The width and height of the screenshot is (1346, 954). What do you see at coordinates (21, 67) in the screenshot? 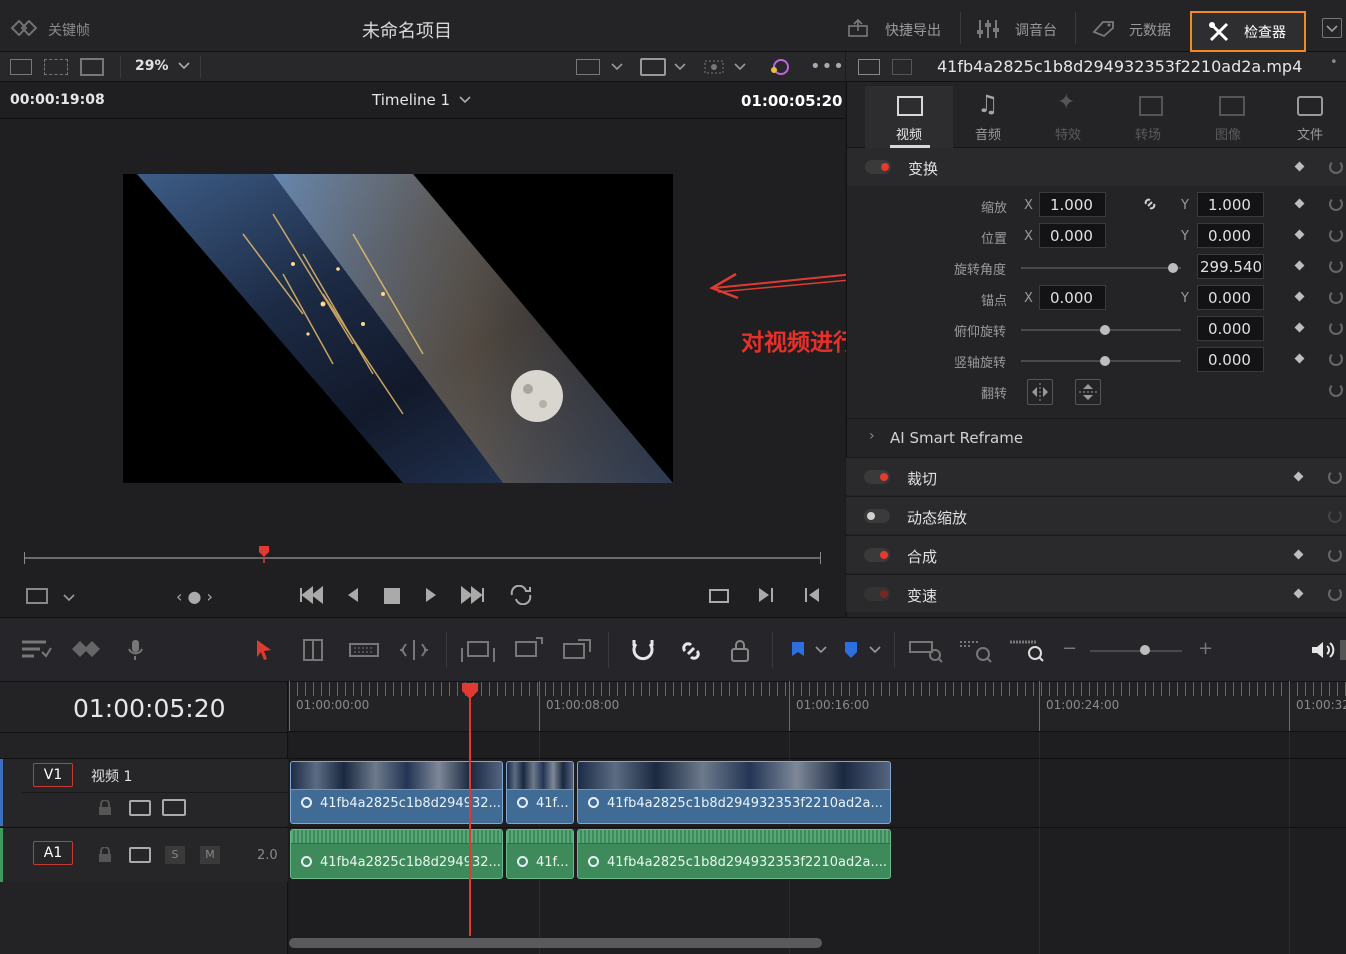
I see `image-view-icon` at bounding box center [21, 67].